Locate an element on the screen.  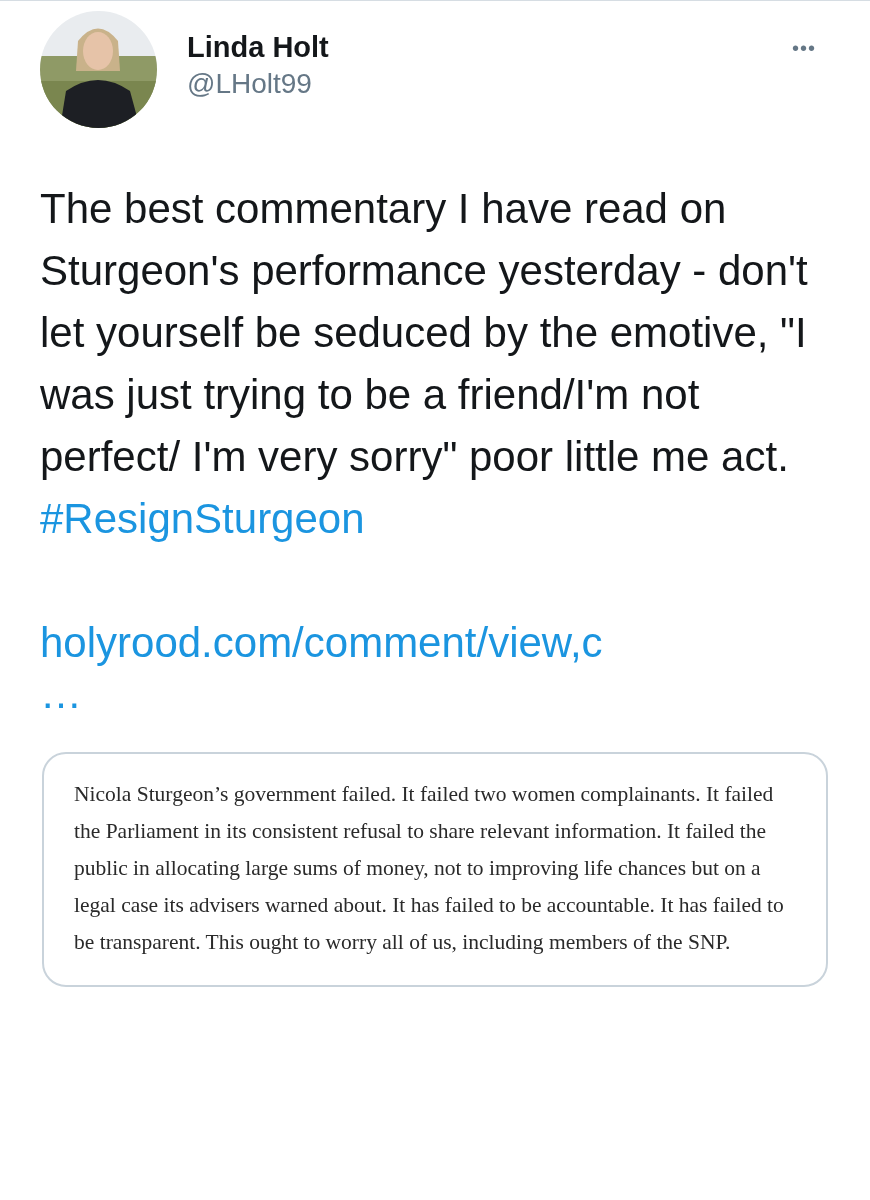
hashtag-link: #ResignSturgeon is located at coordinates (202, 518).